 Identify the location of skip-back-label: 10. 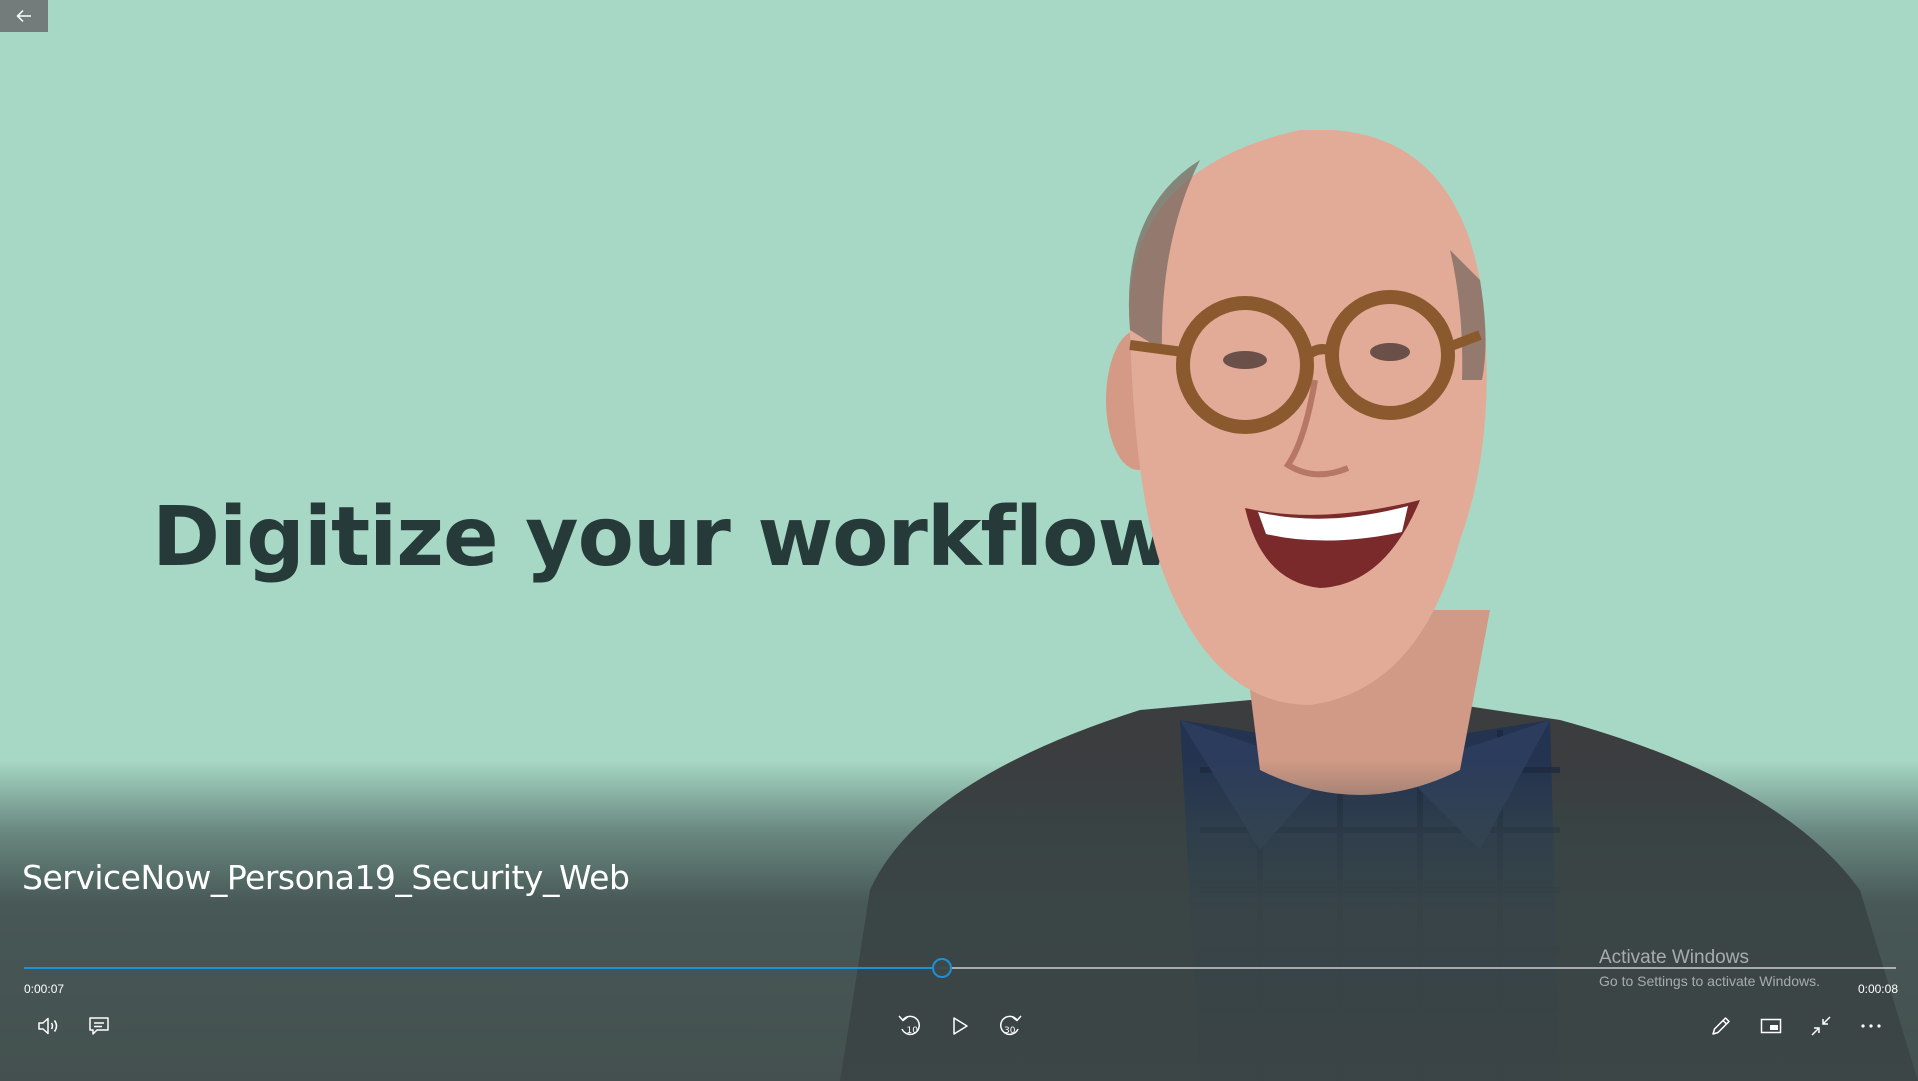
(913, 1031).